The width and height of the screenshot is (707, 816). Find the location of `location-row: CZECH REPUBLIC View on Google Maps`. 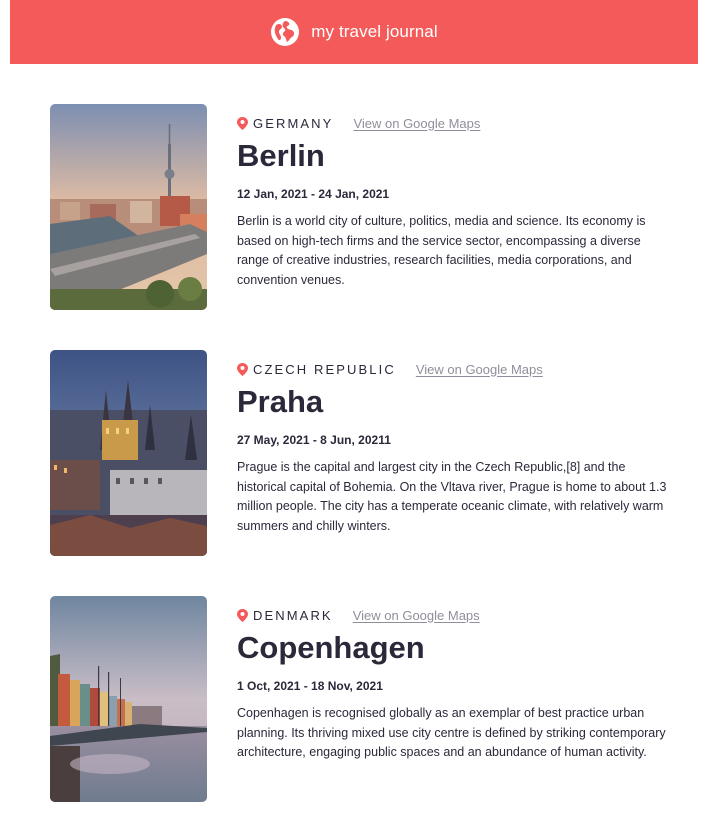

location-row: CZECH REPUBLIC View on Google Maps is located at coordinates (457, 369).